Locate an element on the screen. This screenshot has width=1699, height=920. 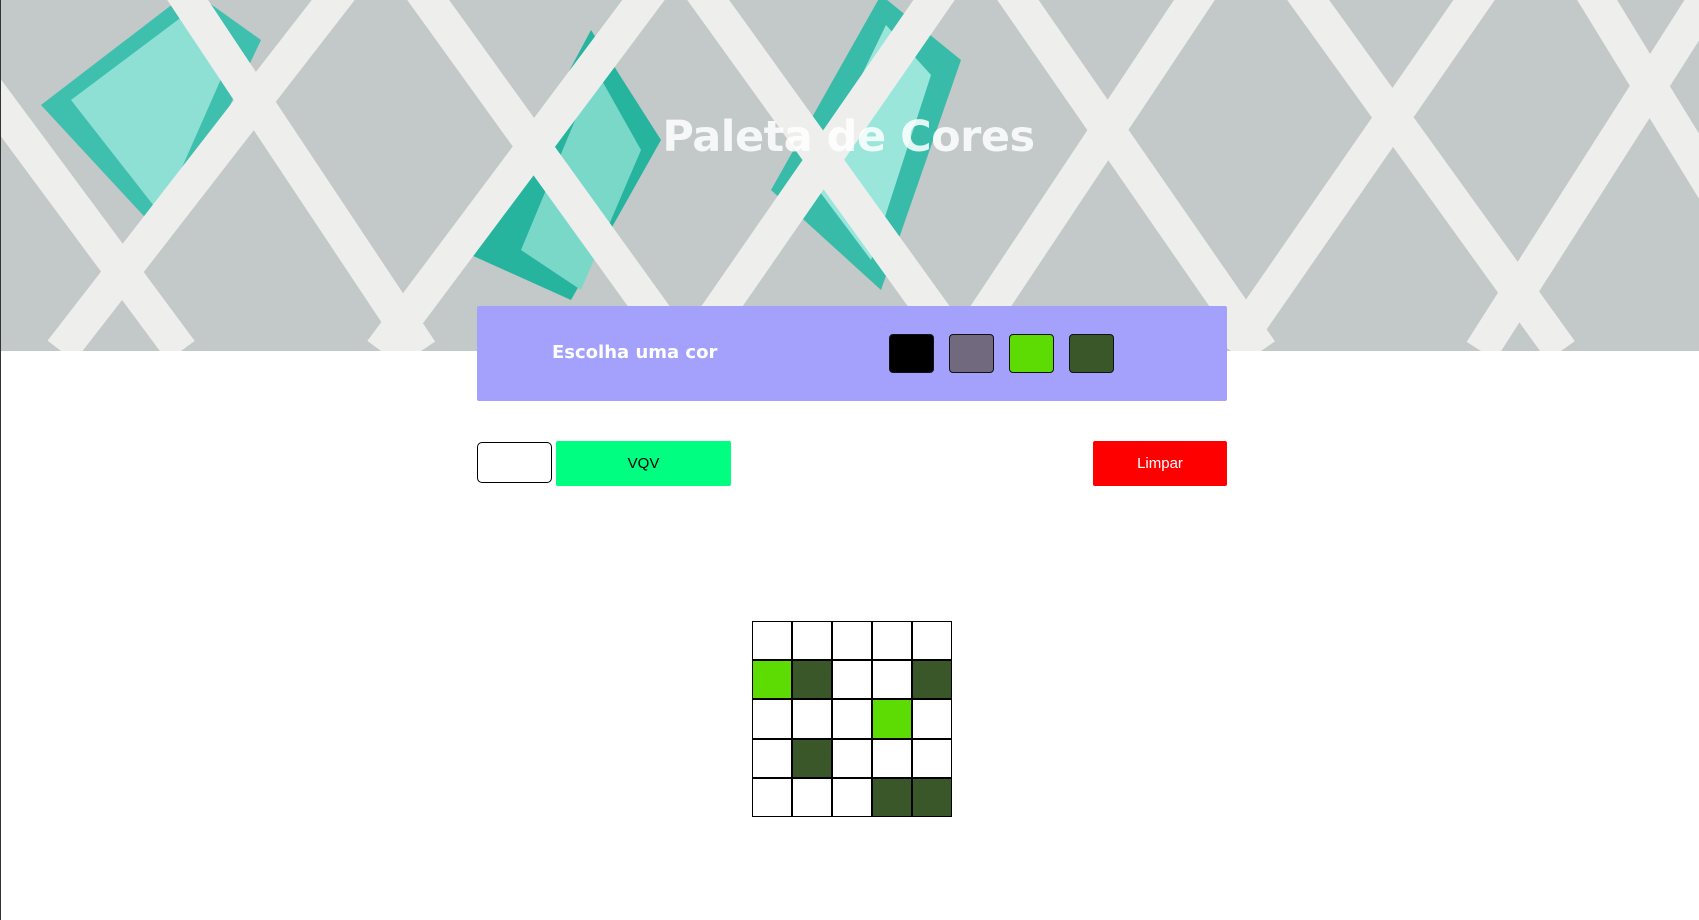
color-palette: Escolha uma cor is located at coordinates (852, 353).